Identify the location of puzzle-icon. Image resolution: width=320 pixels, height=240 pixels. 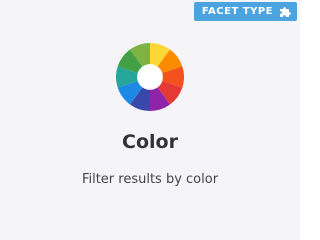
(285, 11).